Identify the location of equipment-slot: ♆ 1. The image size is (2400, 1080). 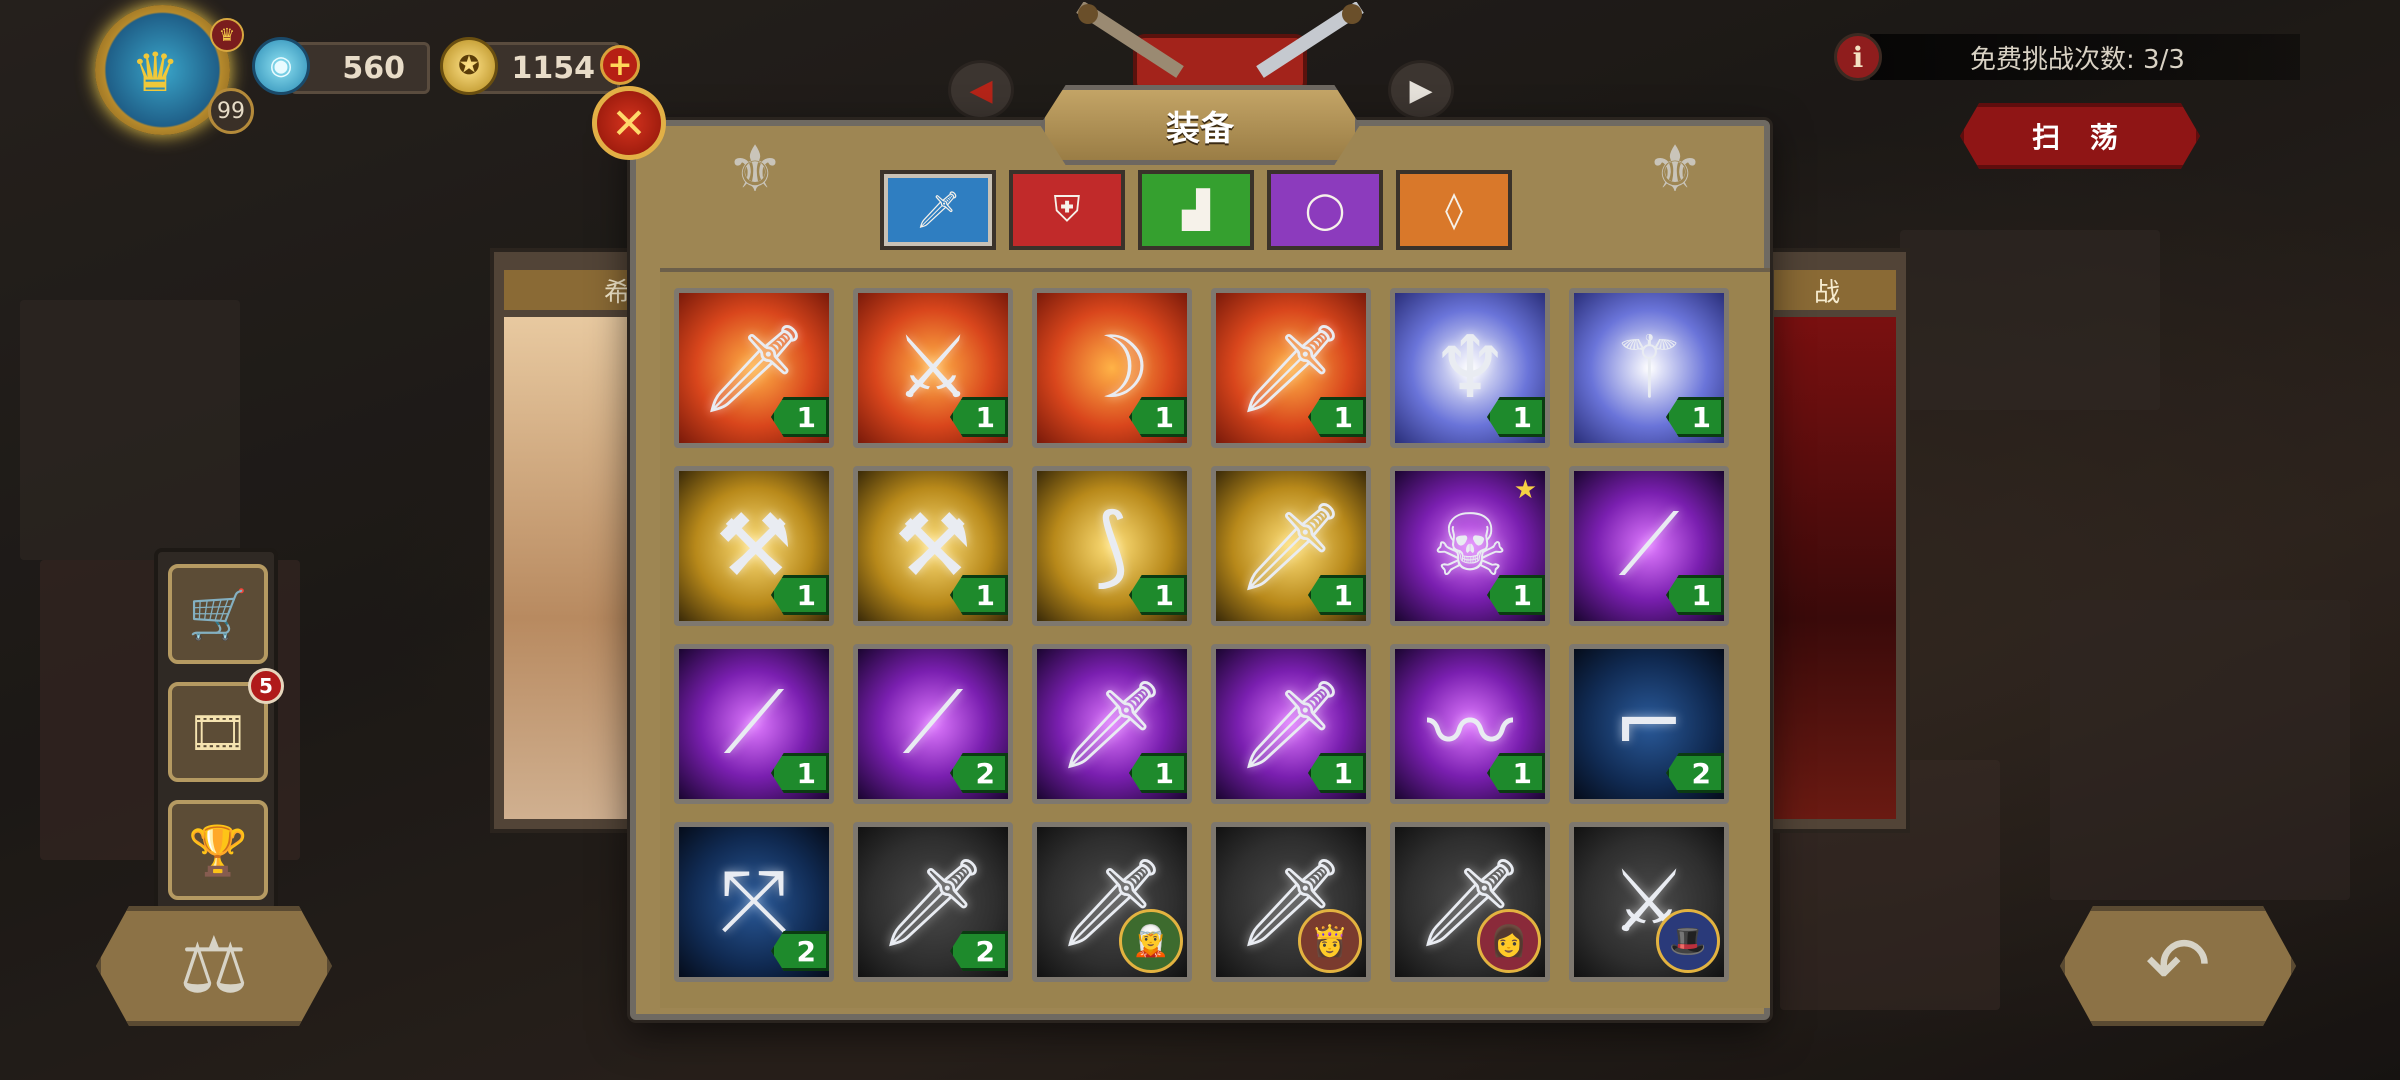
(1470, 368).